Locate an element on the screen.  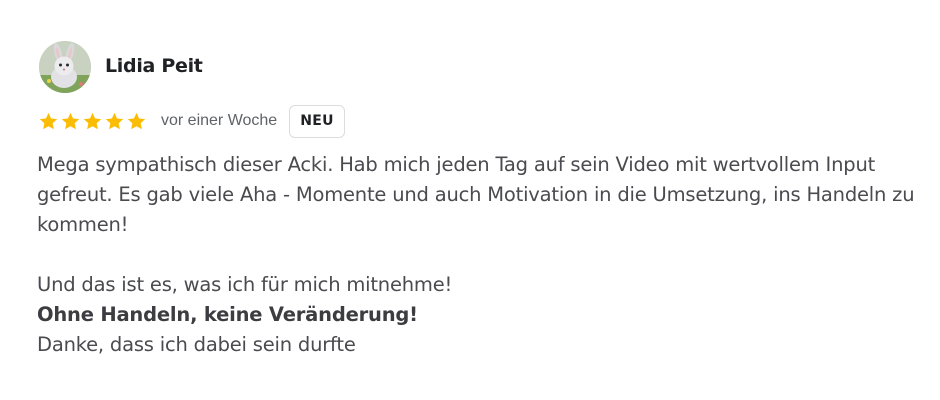
review-meta: vor einer Woche NEU is located at coordinates (191, 121).